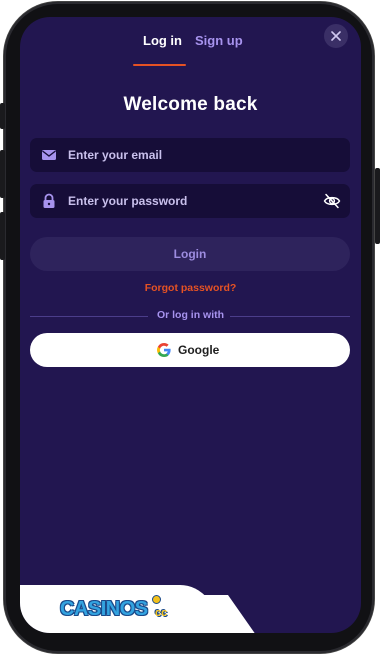 The image size is (380, 657). Describe the element at coordinates (332, 201) in the screenshot. I see `eye-off-icon` at that location.